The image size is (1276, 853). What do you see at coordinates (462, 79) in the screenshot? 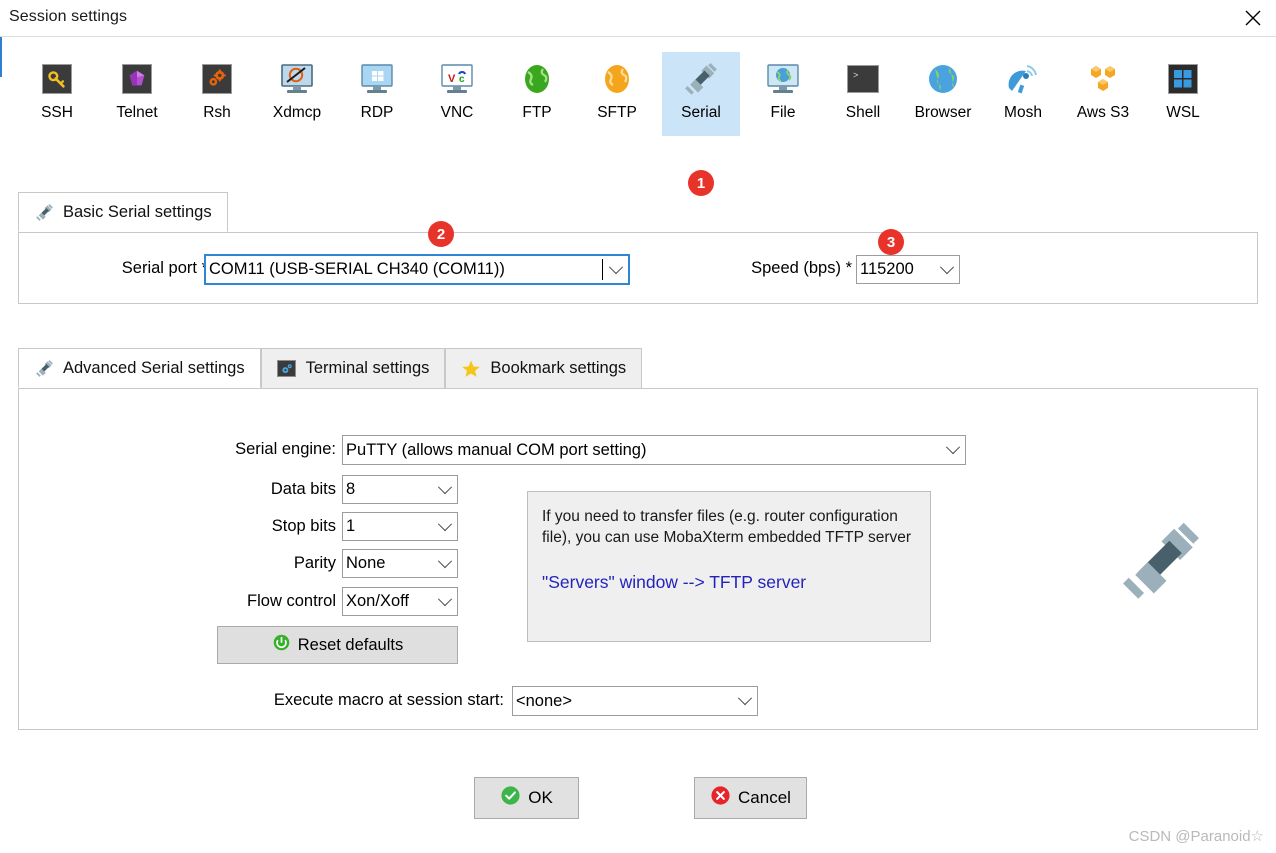
I see `svg-text: c` at bounding box center [462, 79].